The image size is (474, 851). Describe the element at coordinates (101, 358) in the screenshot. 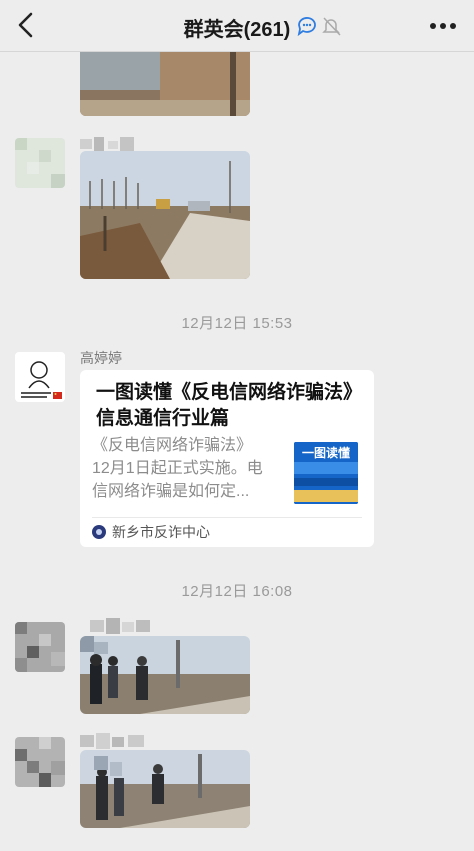

I see `sender-name: 高婷婷` at that location.